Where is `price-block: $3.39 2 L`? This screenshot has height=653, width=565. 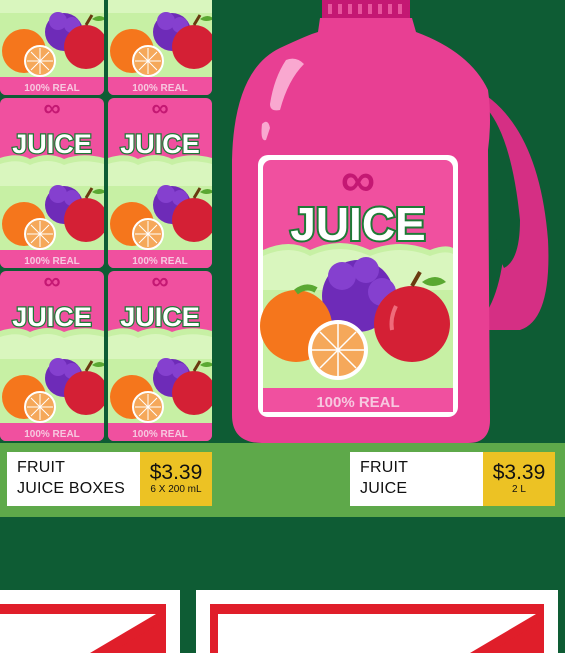
price-block: $3.39 2 L is located at coordinates (519, 479).